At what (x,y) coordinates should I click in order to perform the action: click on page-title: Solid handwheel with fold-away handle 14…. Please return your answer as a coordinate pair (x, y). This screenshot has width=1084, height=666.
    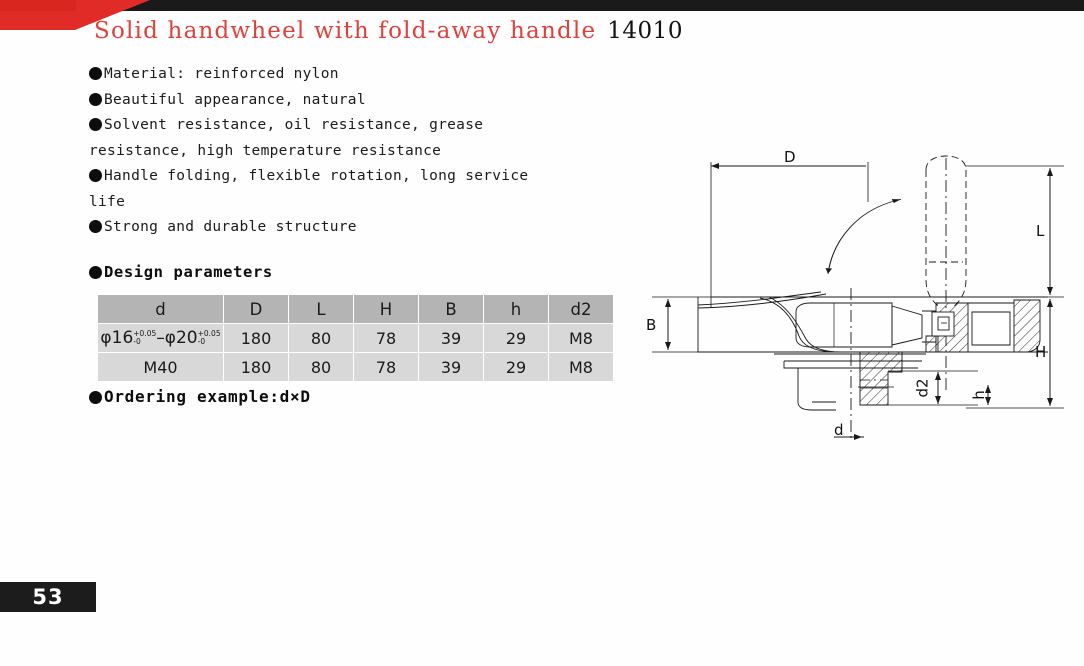
    Looking at the image, I should click on (388, 34).